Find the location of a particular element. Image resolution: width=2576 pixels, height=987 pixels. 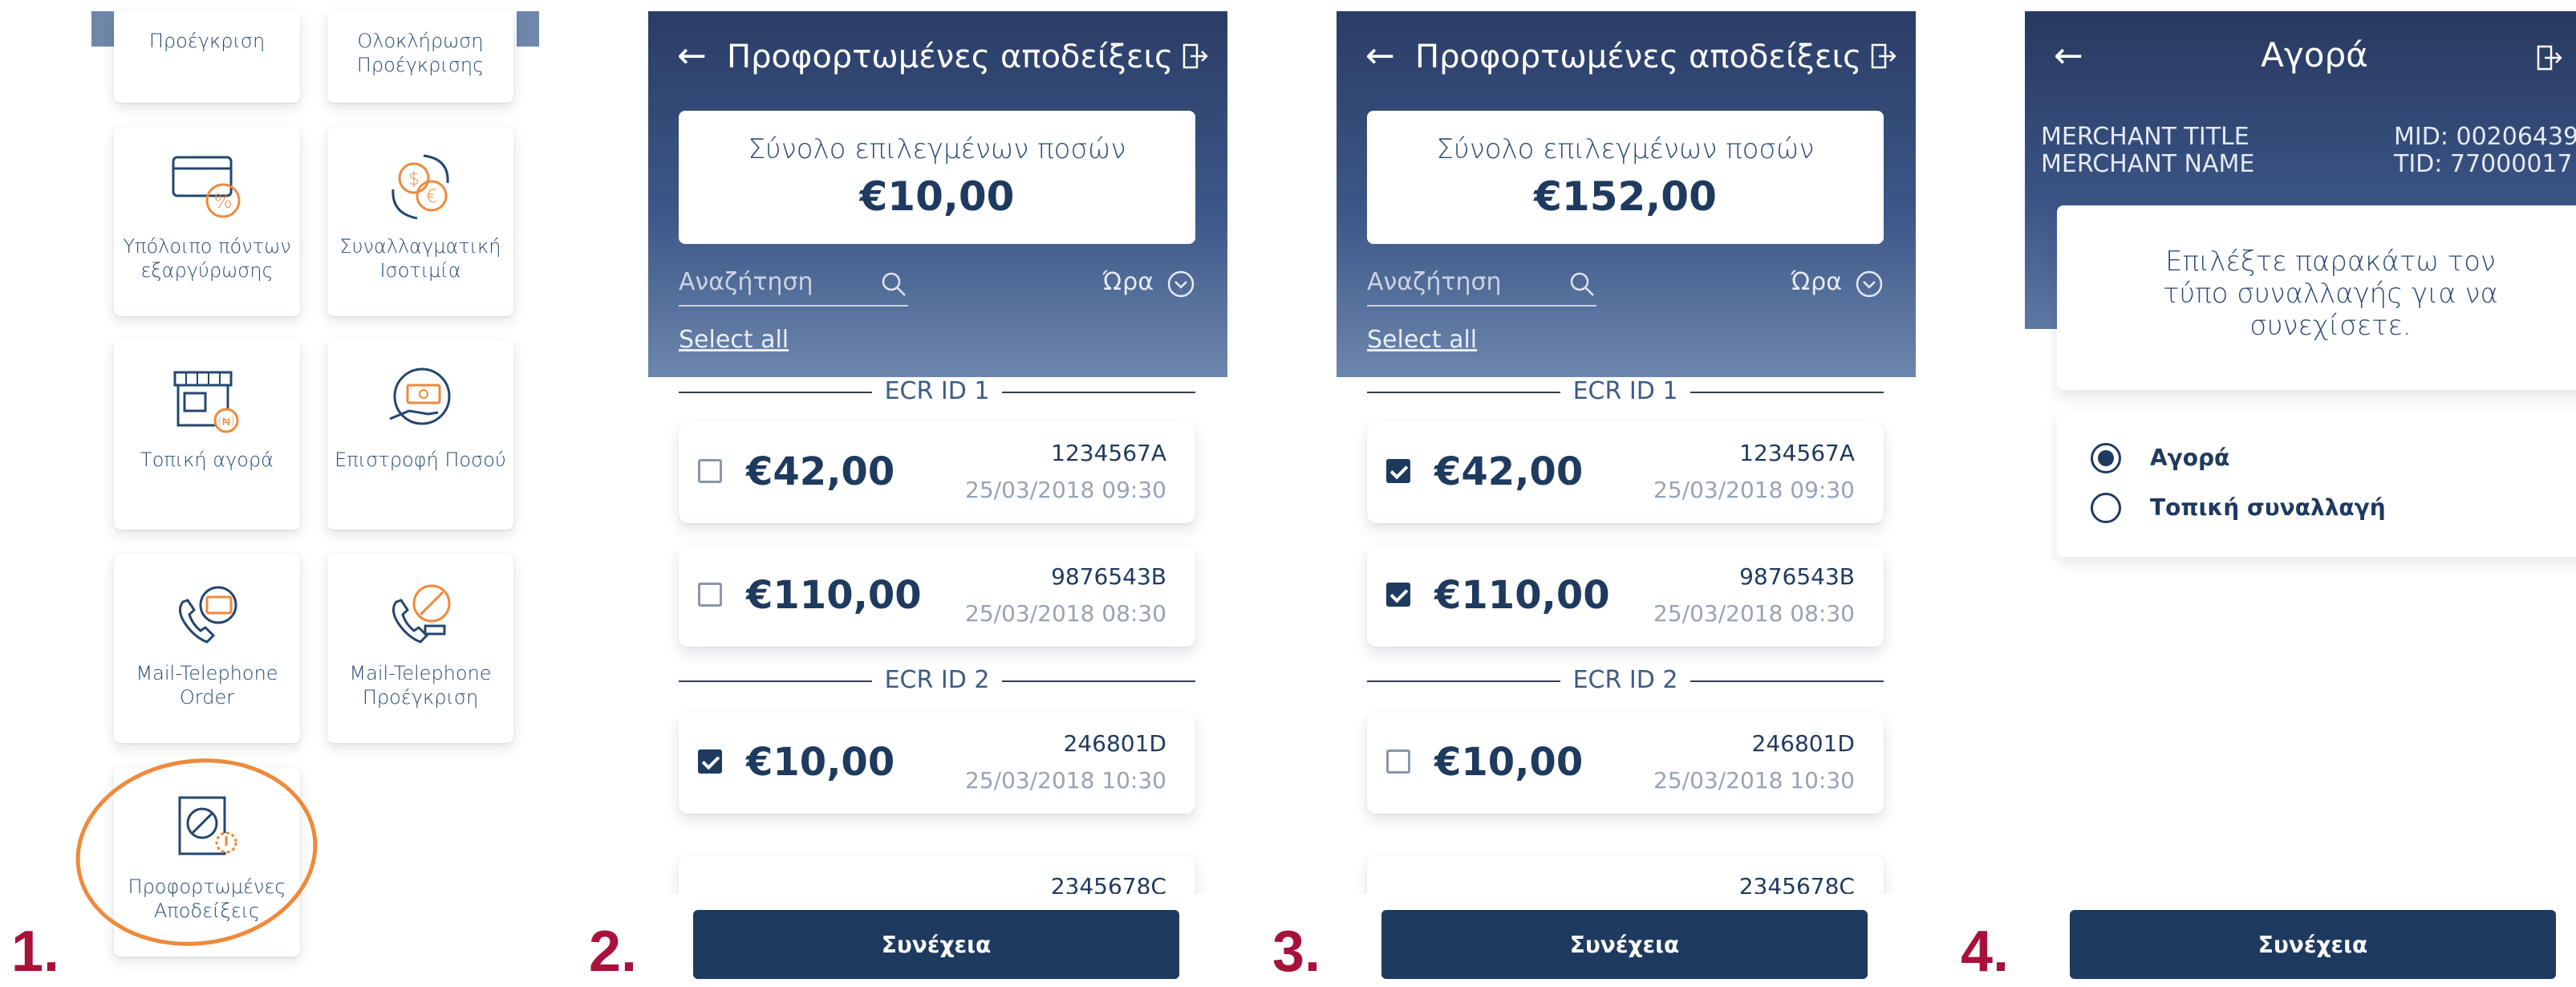

tile-local-purchase: (₦) Τοπική αγορά is located at coordinates (207, 435).